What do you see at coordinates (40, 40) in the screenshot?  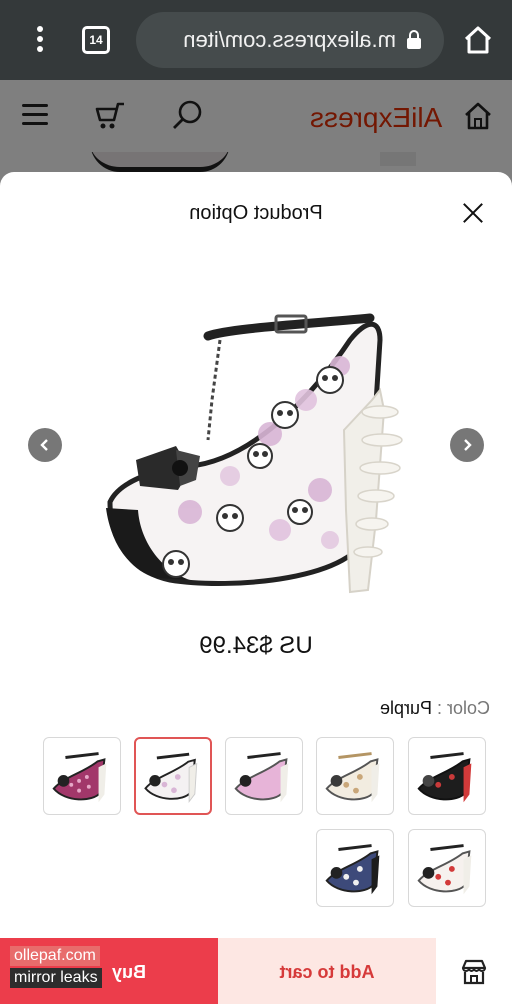 I see `menu-dots-icon` at bounding box center [40, 40].